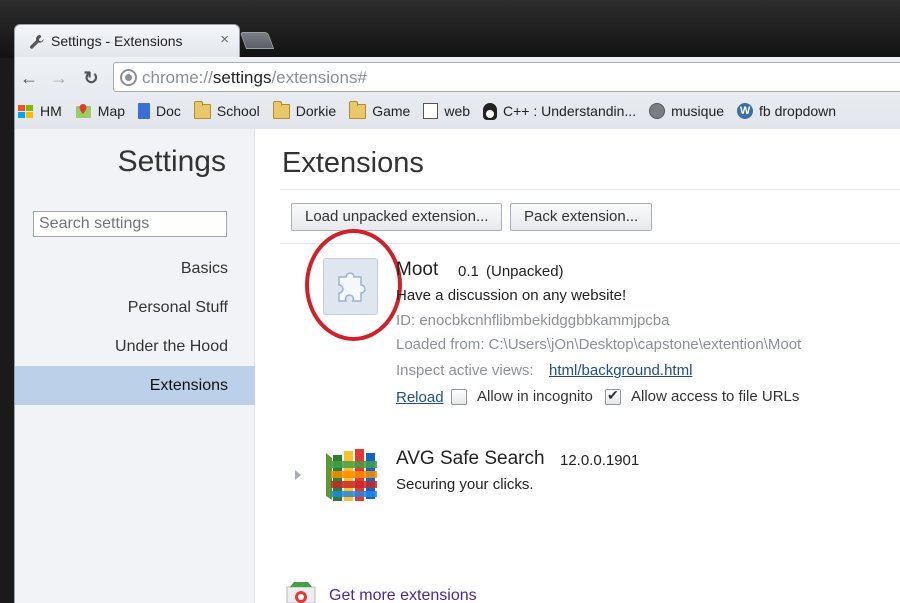  Describe the element at coordinates (319, 77) in the screenshot. I see `url-path: /extensions#` at that location.